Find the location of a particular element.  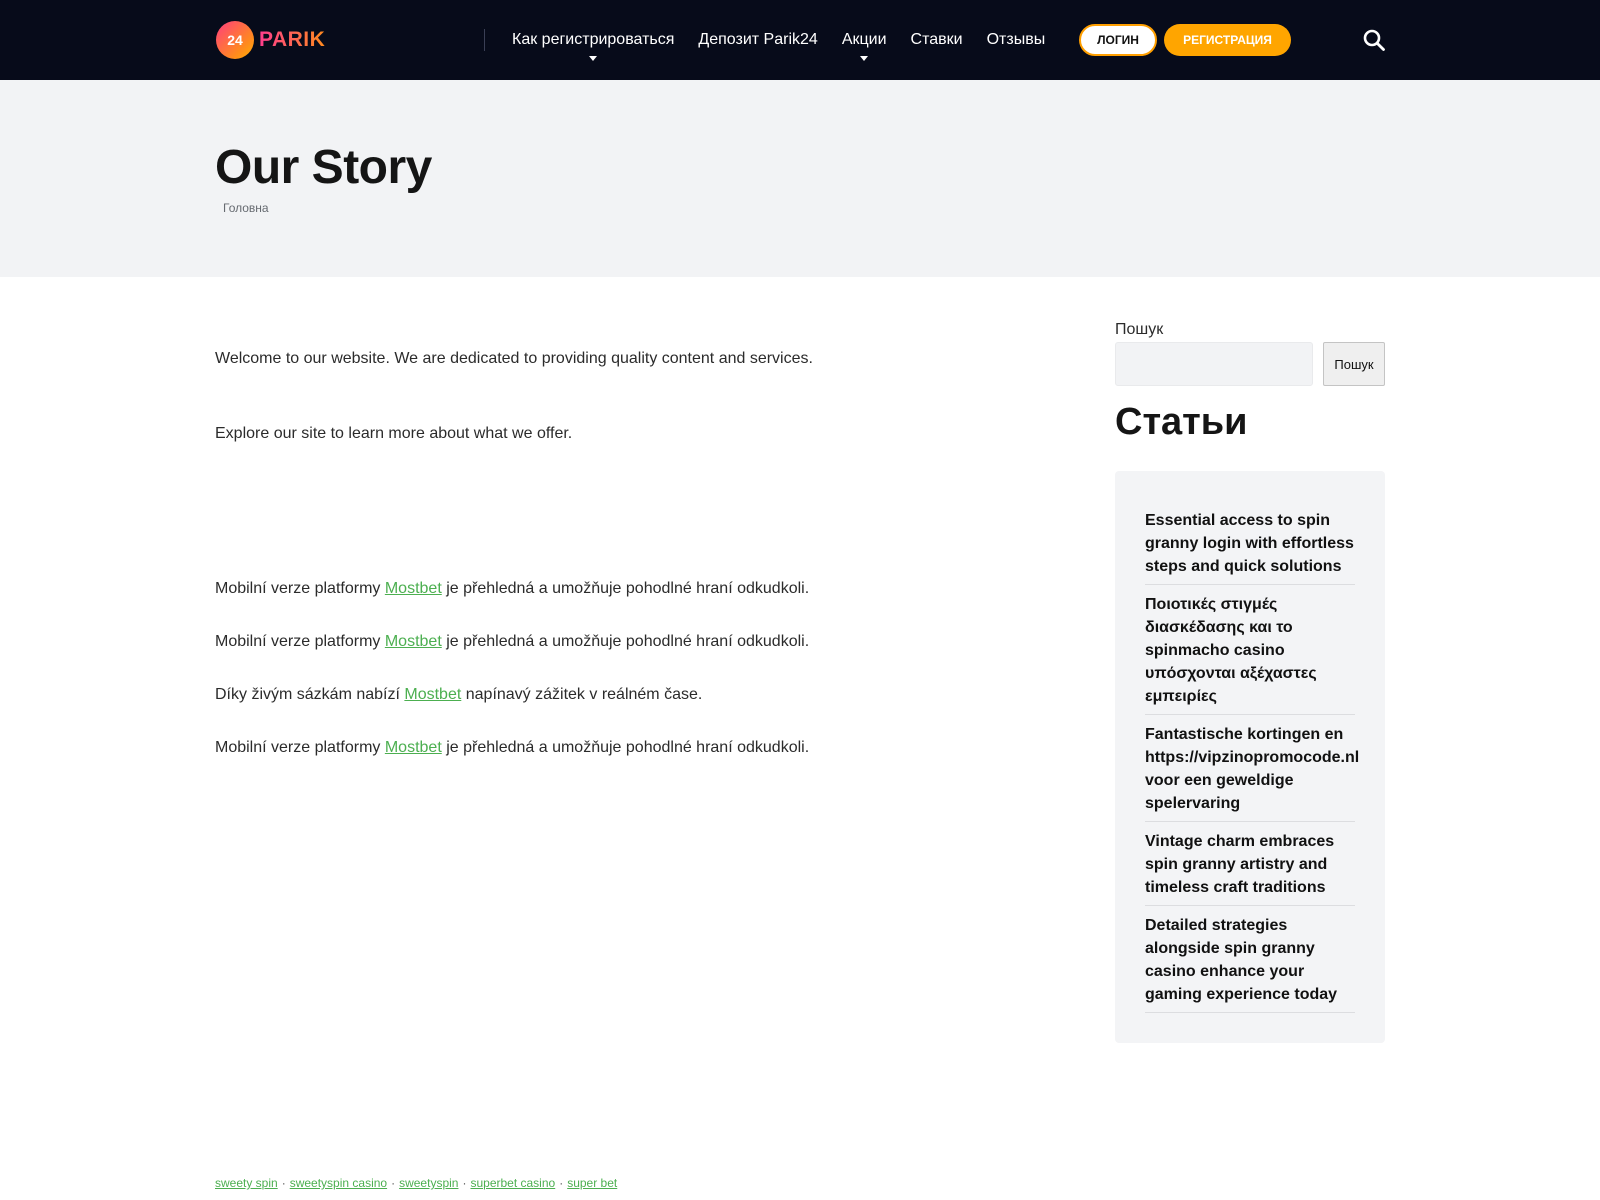

nav-item-promotions: Акции is located at coordinates (864, 46).